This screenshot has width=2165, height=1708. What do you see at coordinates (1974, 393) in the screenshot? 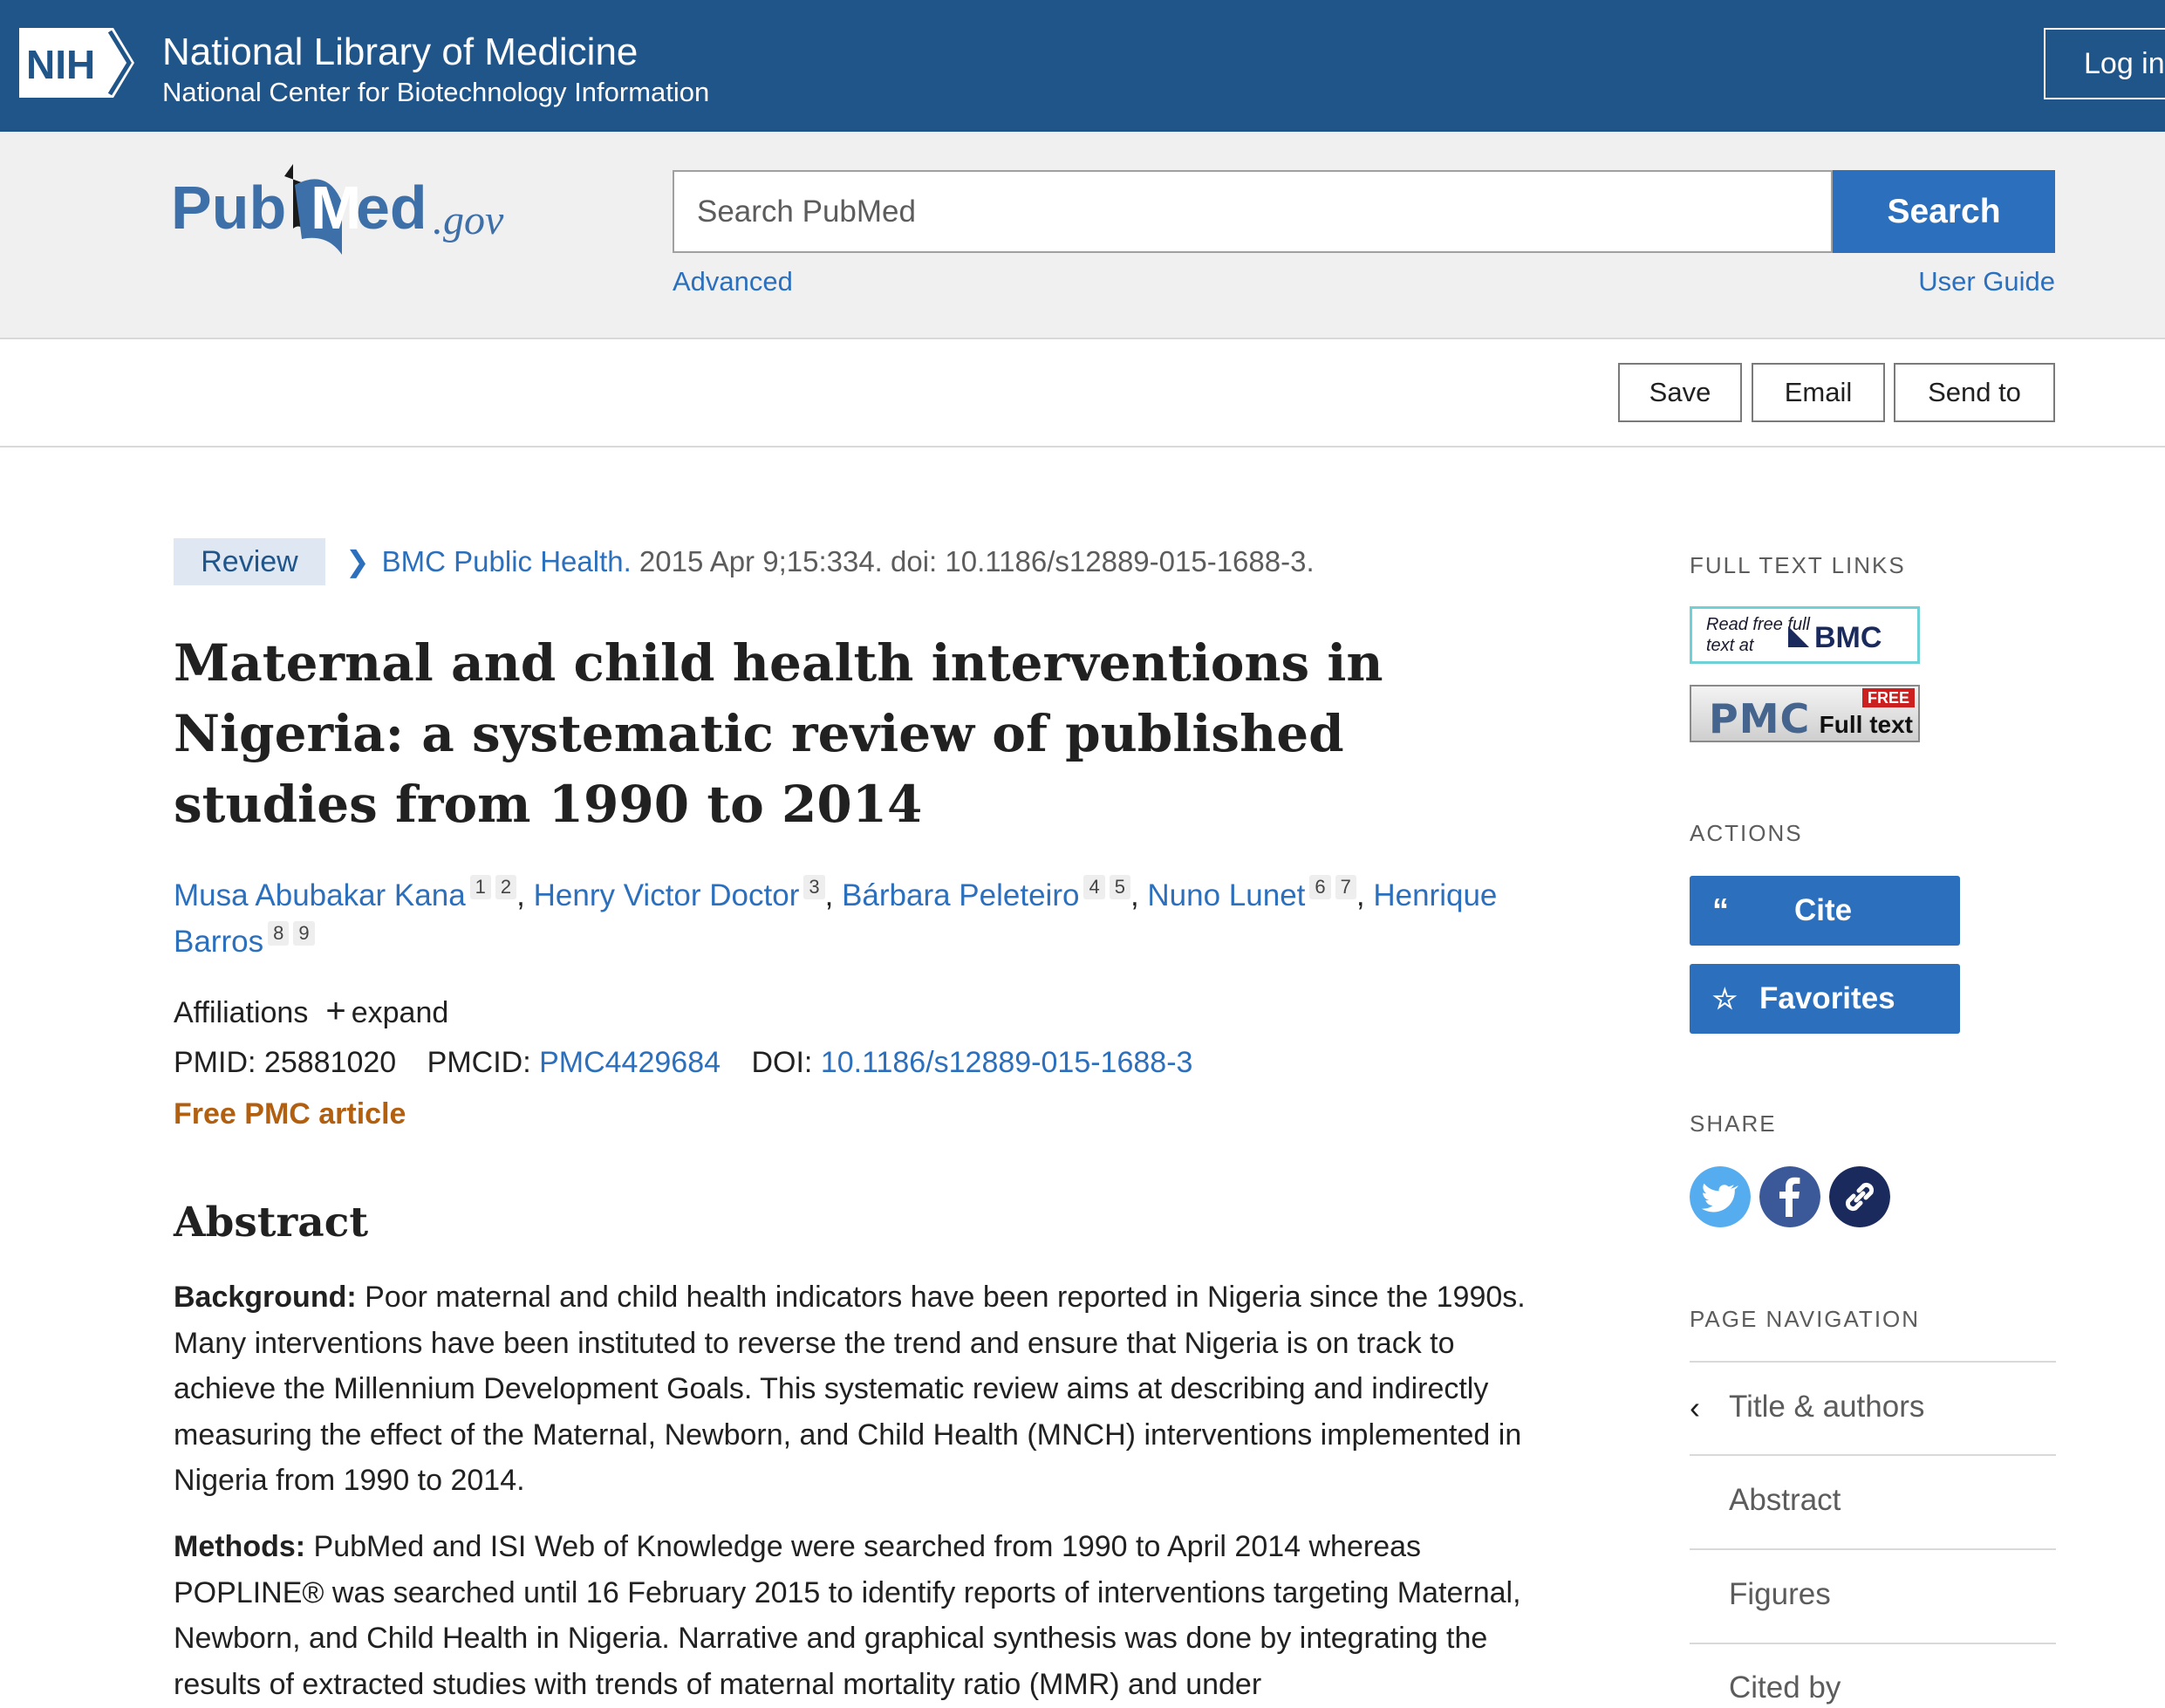
I see `send-to-button: Send to` at bounding box center [1974, 393].